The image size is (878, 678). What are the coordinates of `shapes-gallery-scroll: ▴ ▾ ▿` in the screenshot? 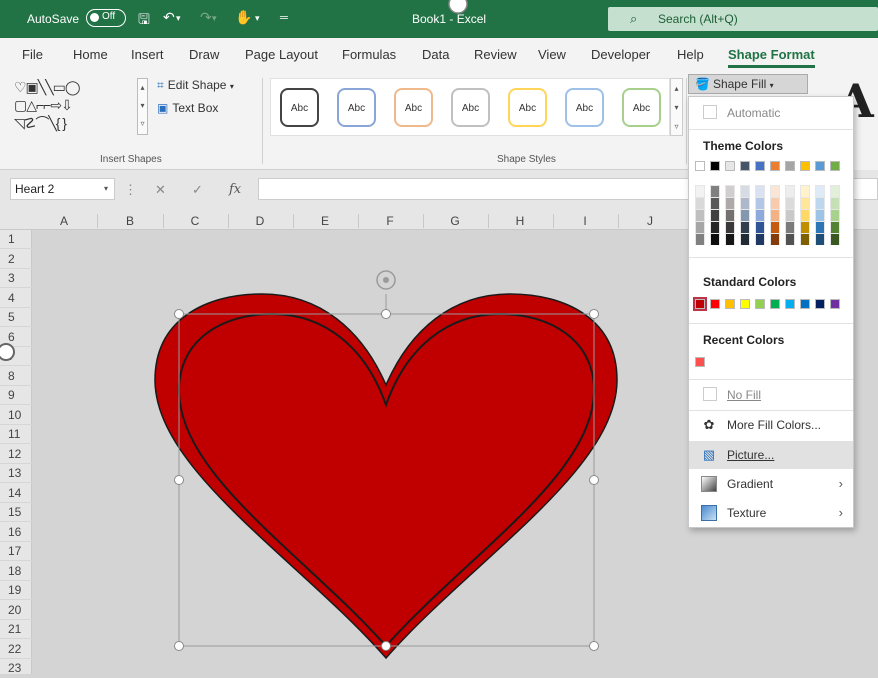 It's located at (142, 106).